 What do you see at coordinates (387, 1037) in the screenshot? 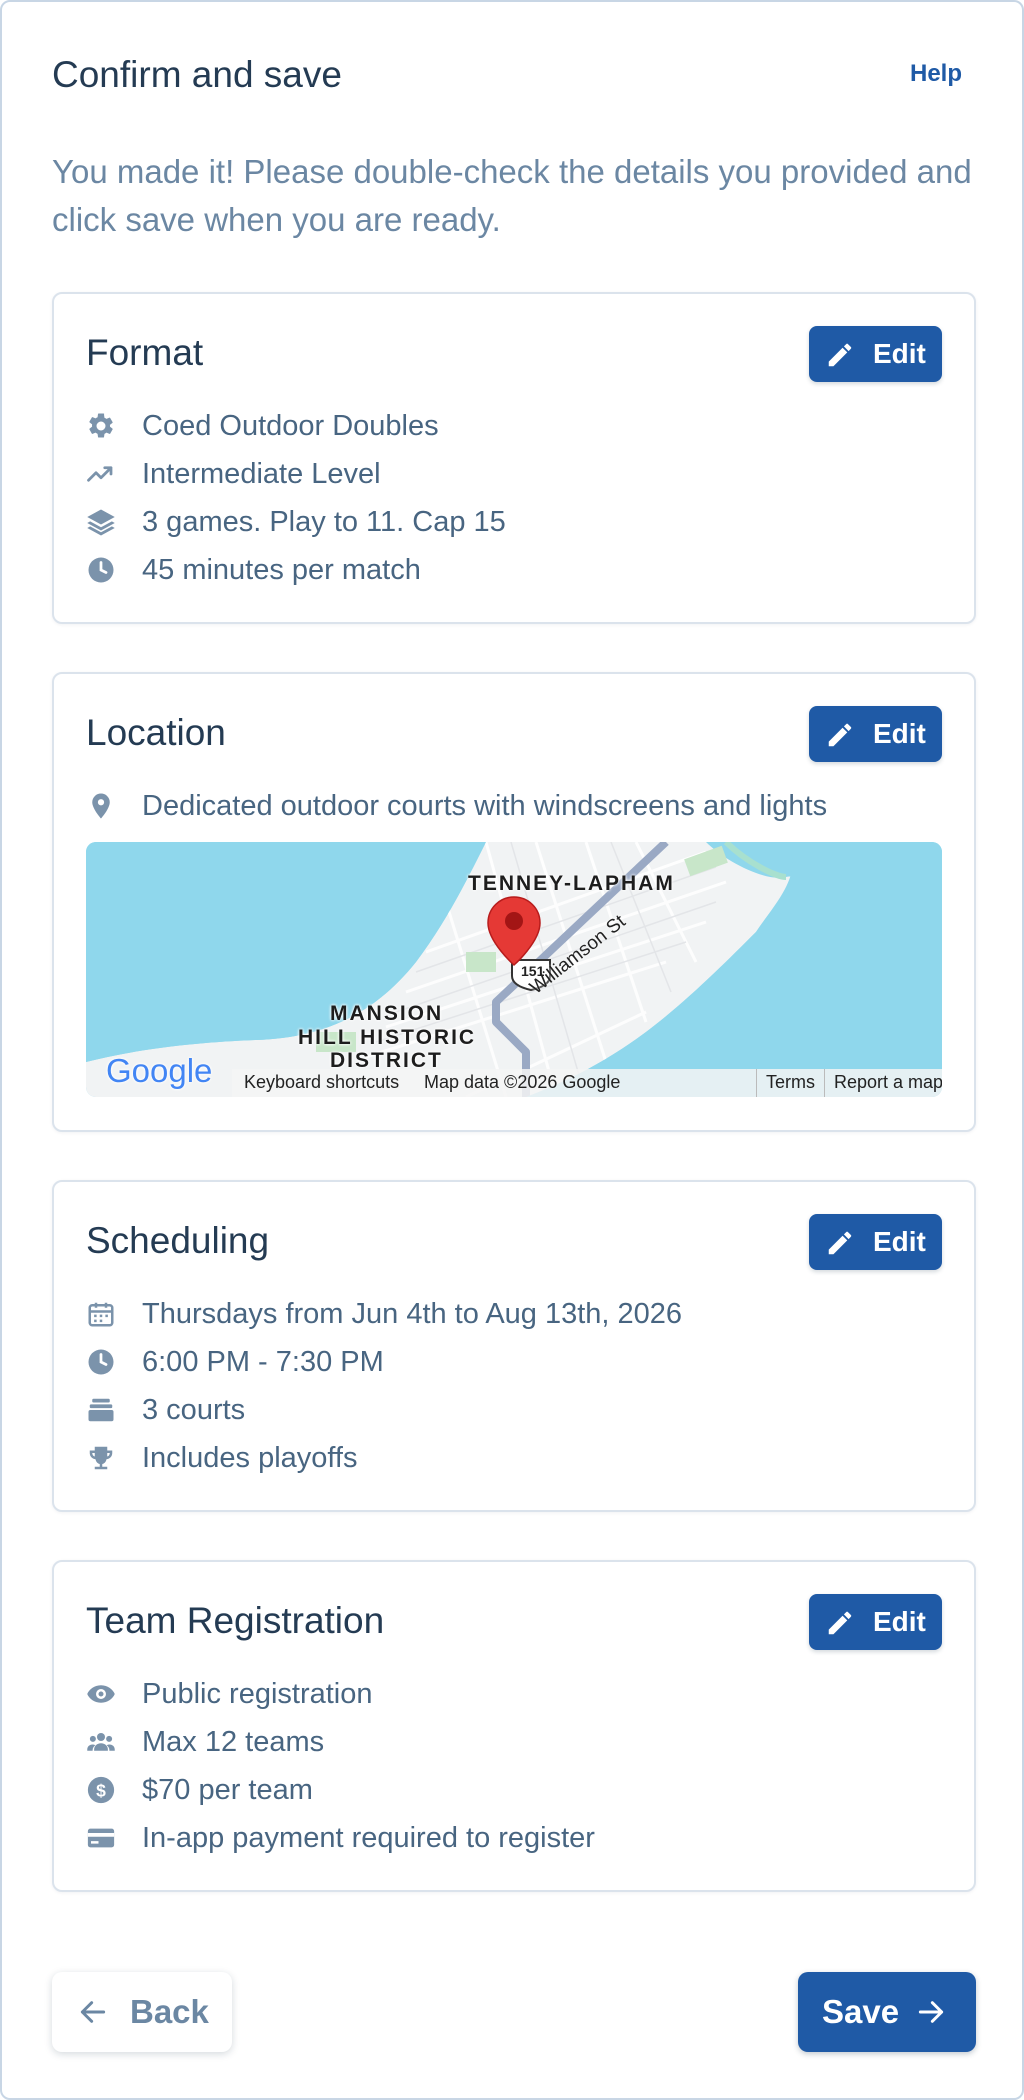
I see `map-label-hill-historic: HILL HISTORIC` at bounding box center [387, 1037].